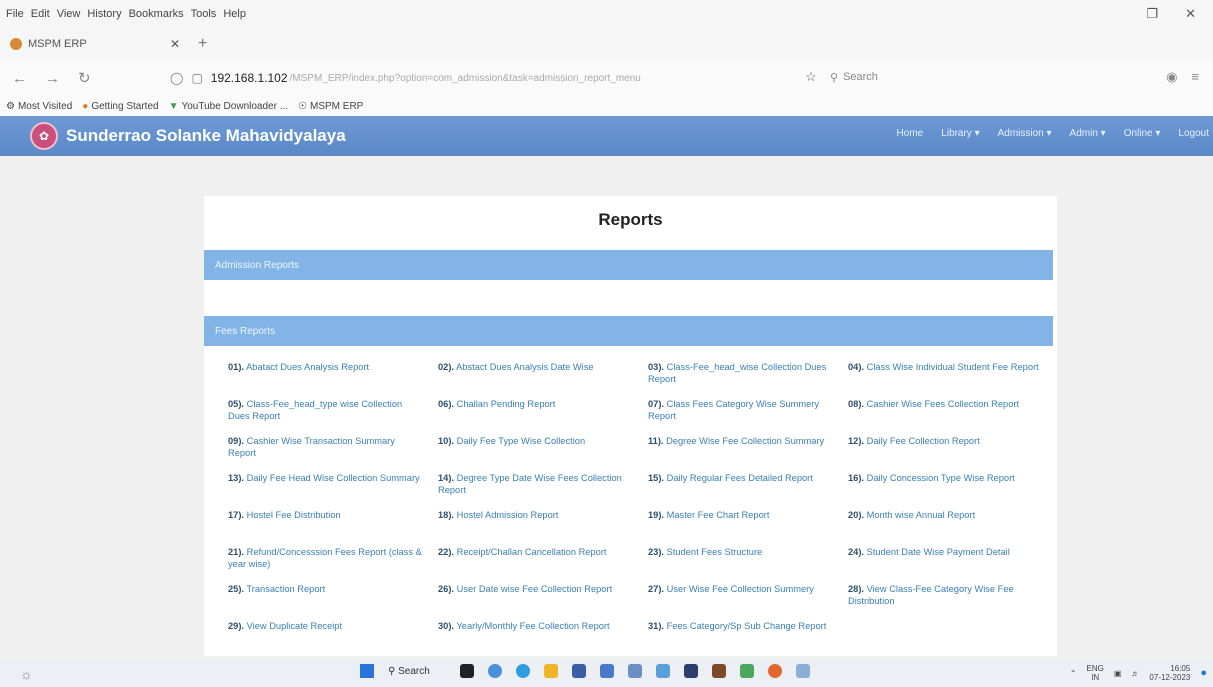 The height and width of the screenshot is (687, 1213). Describe the element at coordinates (95, 44) in the screenshot. I see `tab-mspm-erp: MSPM ERP ✕` at that location.